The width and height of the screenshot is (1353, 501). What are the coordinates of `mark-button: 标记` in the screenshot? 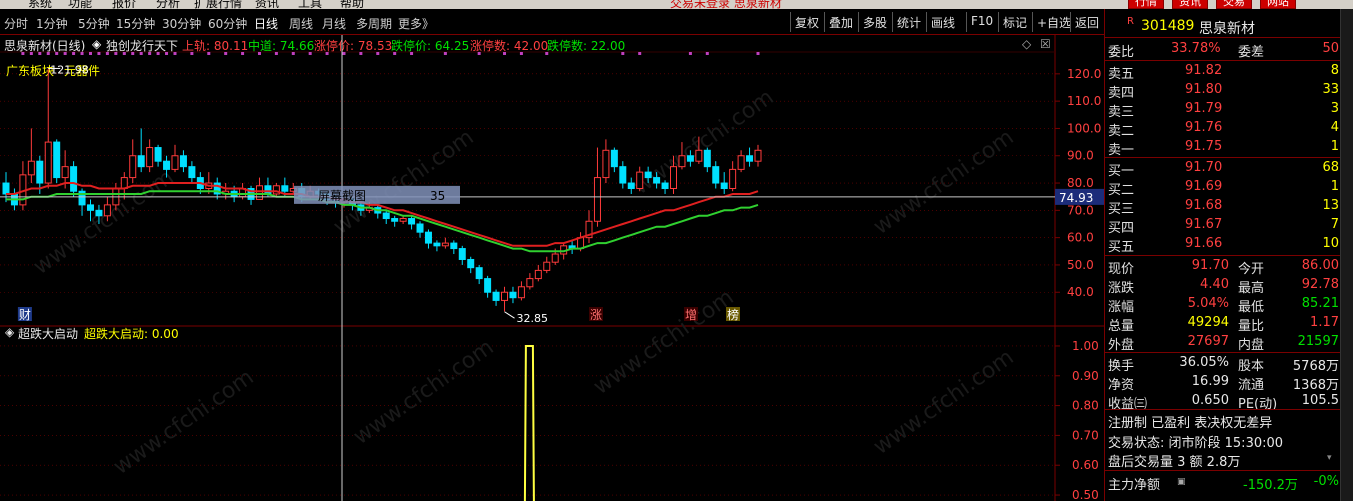 It's located at (1014, 22).